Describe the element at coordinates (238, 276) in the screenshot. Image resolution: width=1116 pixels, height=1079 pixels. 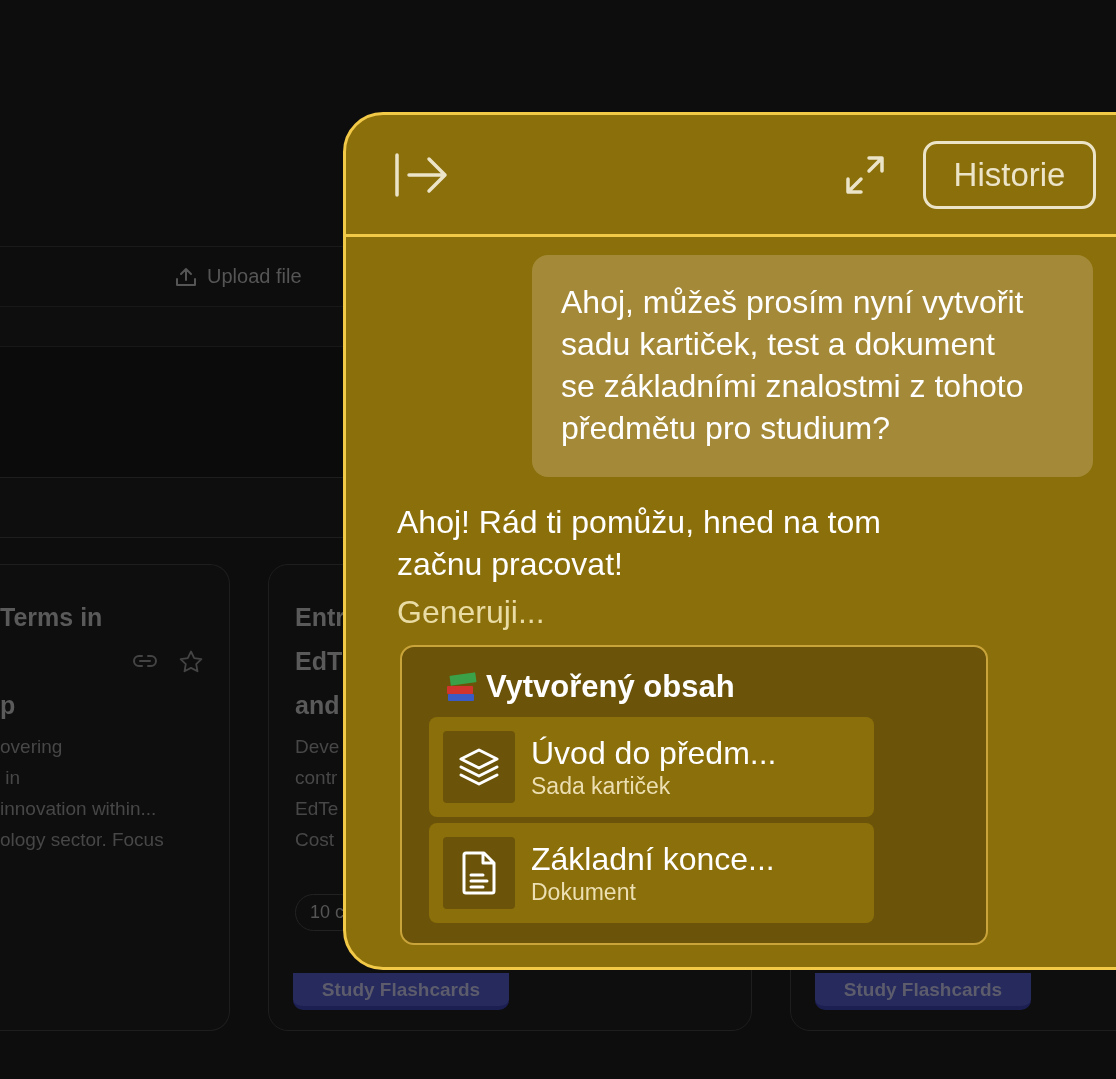
I see `upload-button: Upload file` at that location.